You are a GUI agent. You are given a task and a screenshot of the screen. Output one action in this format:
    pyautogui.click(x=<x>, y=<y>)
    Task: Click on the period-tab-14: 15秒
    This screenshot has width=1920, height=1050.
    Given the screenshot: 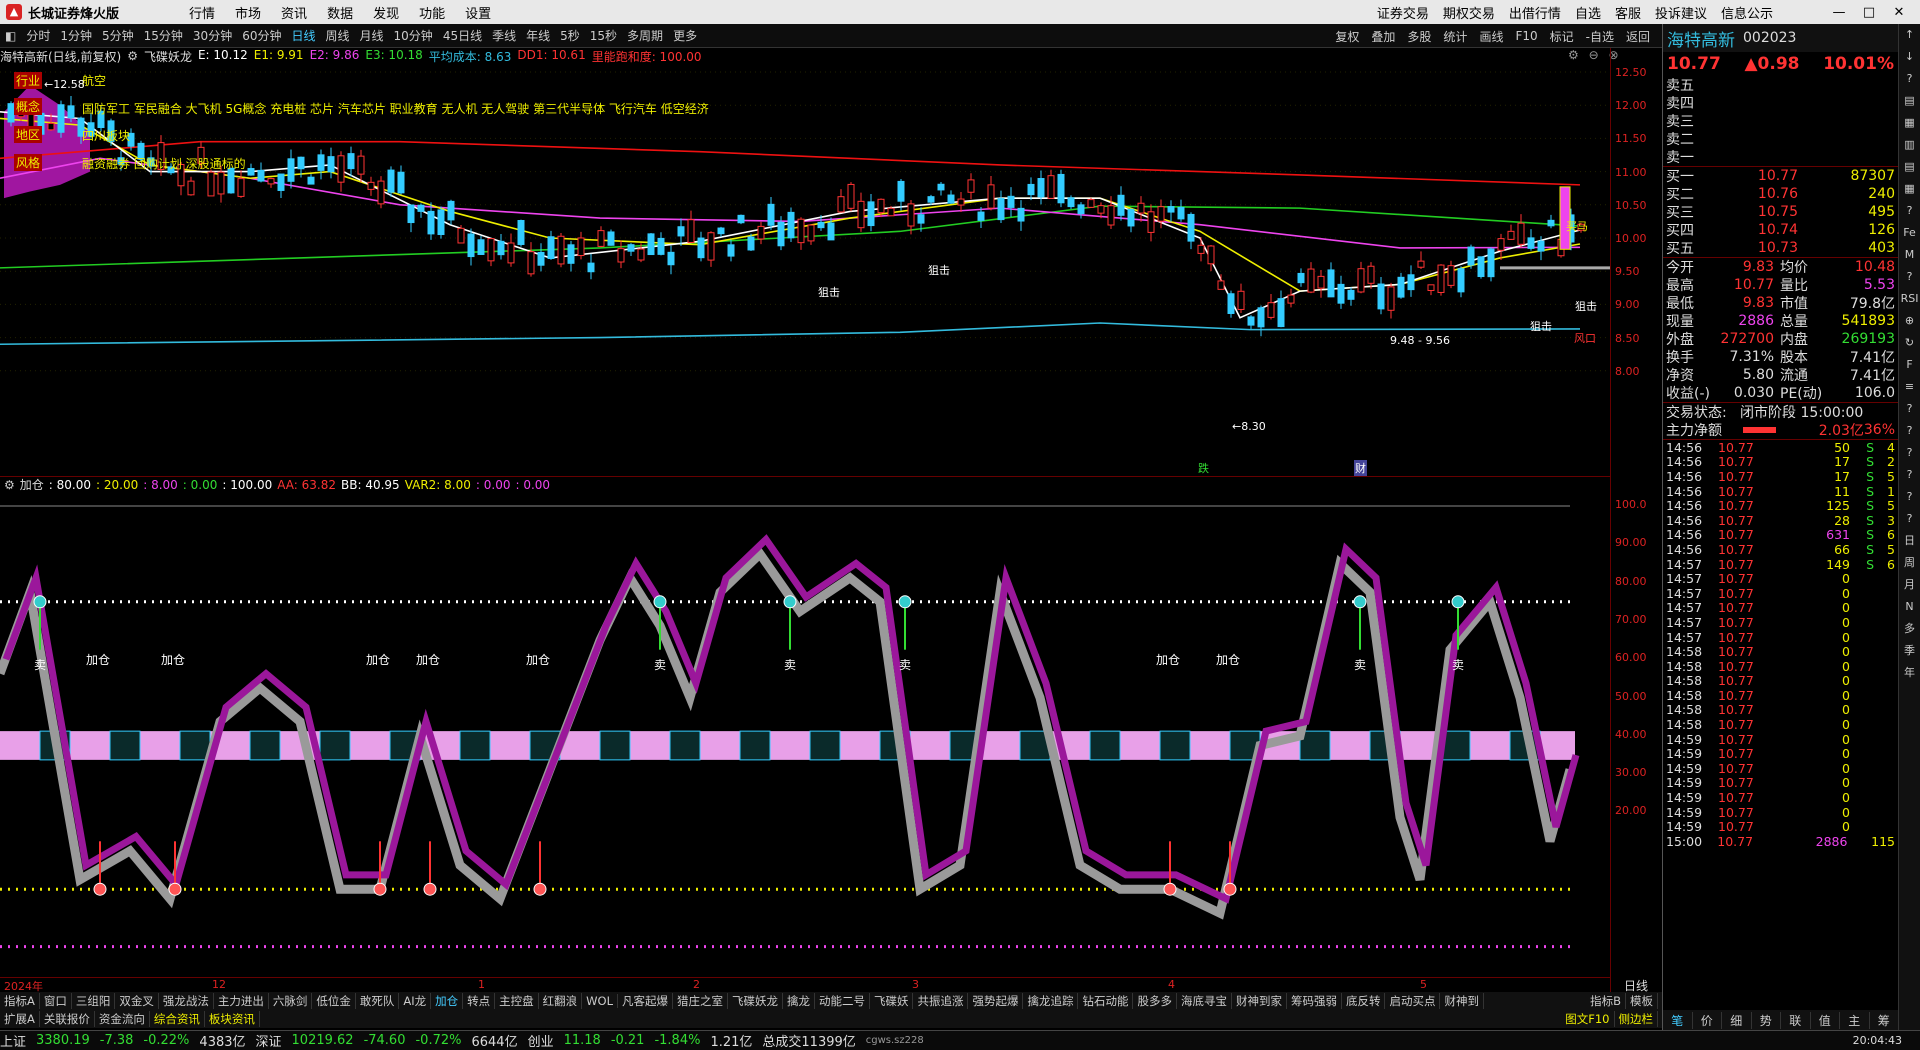 What is the action you would take?
    pyautogui.click(x=603, y=35)
    